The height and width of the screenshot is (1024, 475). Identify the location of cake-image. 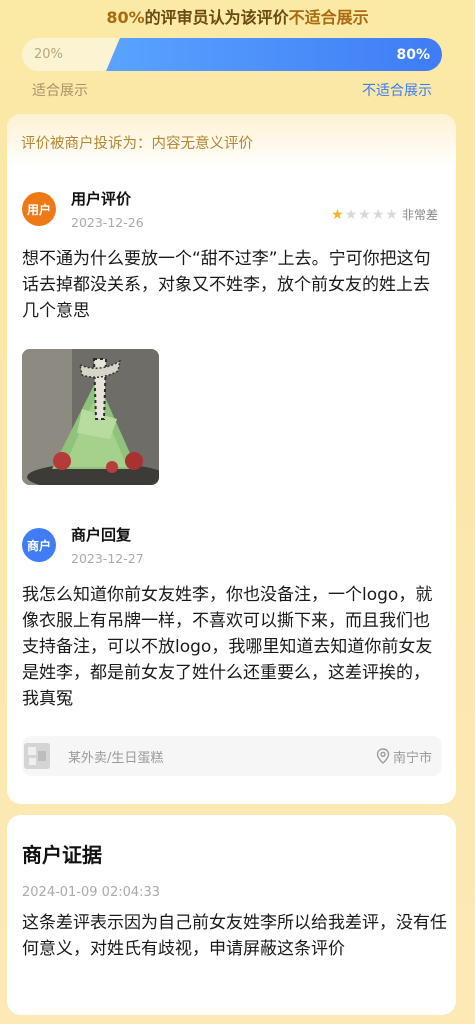
(90, 417).